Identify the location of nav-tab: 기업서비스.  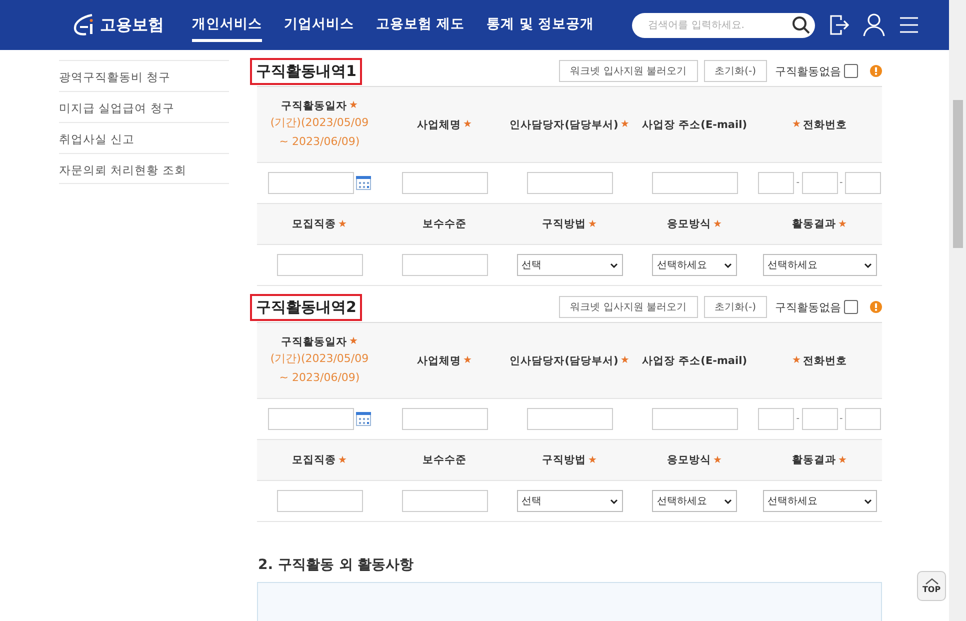
(319, 25).